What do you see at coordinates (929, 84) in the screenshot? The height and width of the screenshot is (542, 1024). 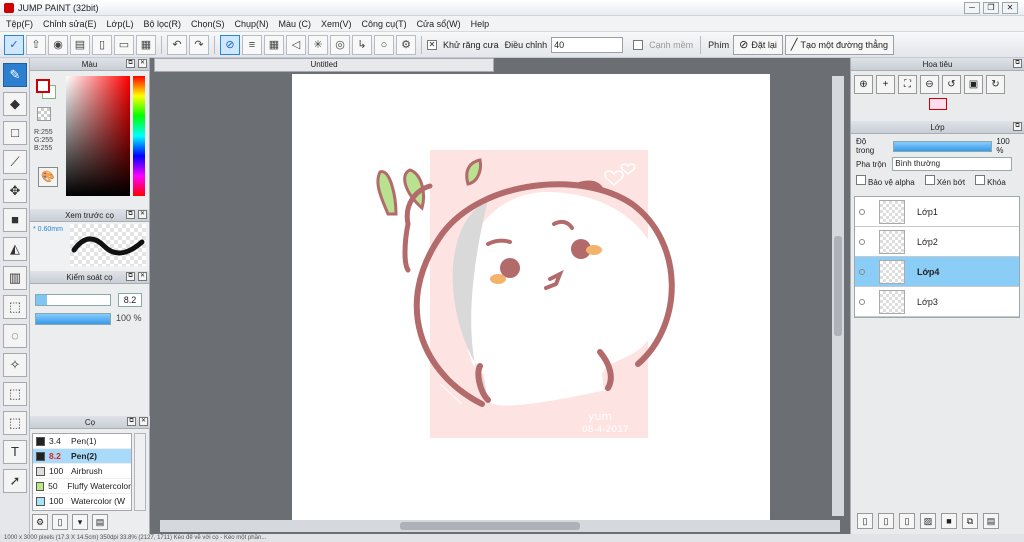 I see `zoom-out-icon: ⊖` at bounding box center [929, 84].